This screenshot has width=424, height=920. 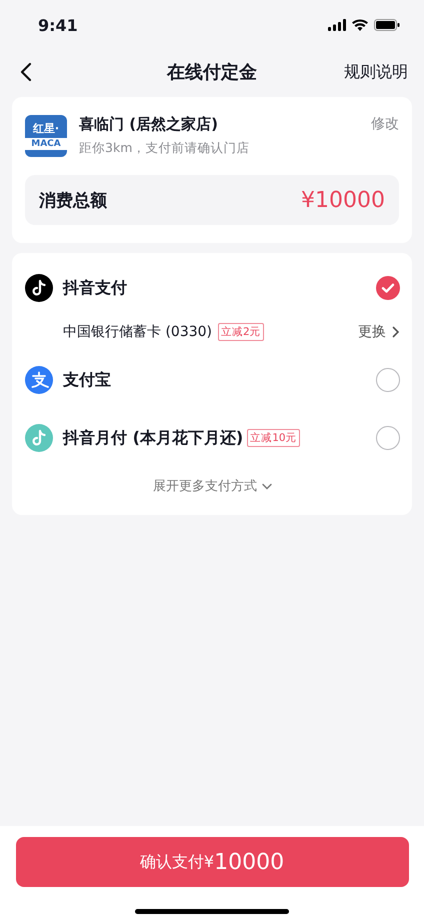 What do you see at coordinates (385, 124) in the screenshot?
I see `edit-link: 修改` at bounding box center [385, 124].